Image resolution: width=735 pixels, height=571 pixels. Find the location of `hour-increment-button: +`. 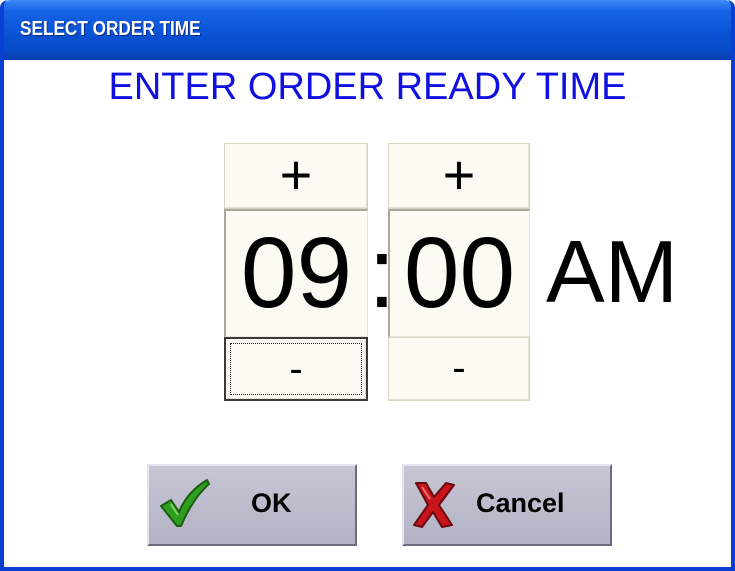

hour-increment-button: + is located at coordinates (296, 176).